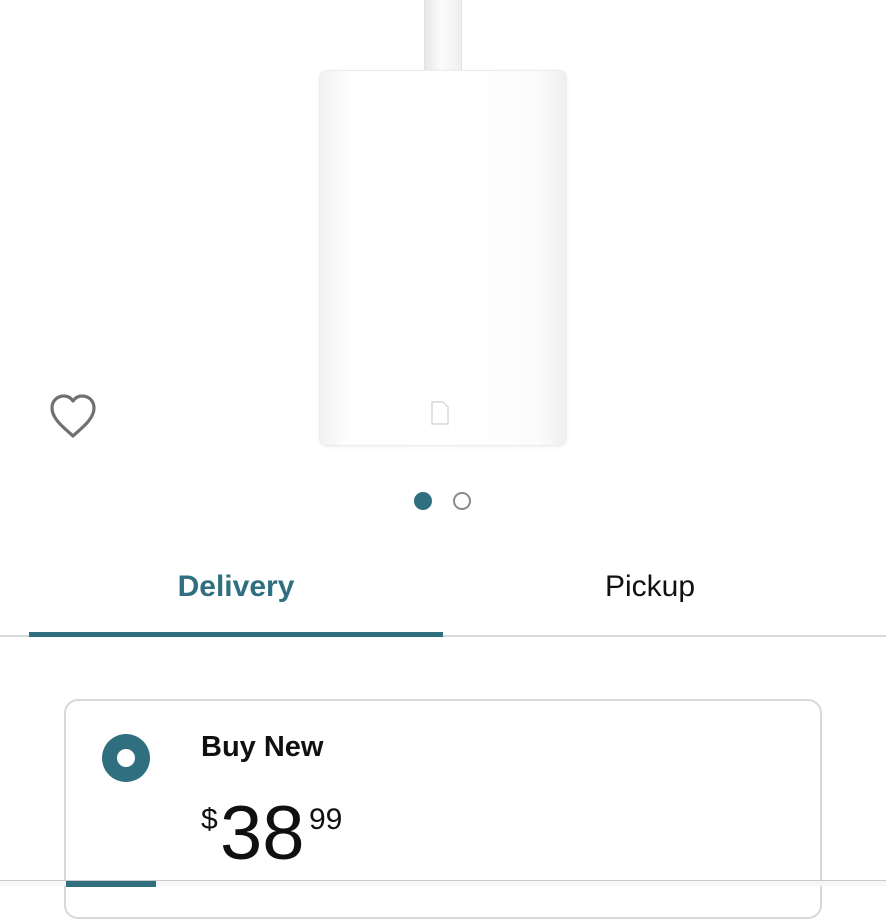 The height and width of the screenshot is (919, 886). Describe the element at coordinates (111, 884) in the screenshot. I see `bottom-bar-accent` at that location.